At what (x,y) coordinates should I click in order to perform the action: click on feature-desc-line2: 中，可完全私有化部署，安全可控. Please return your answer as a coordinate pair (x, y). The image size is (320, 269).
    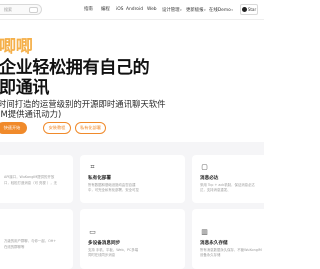
    Looking at the image, I should click on (113, 190).